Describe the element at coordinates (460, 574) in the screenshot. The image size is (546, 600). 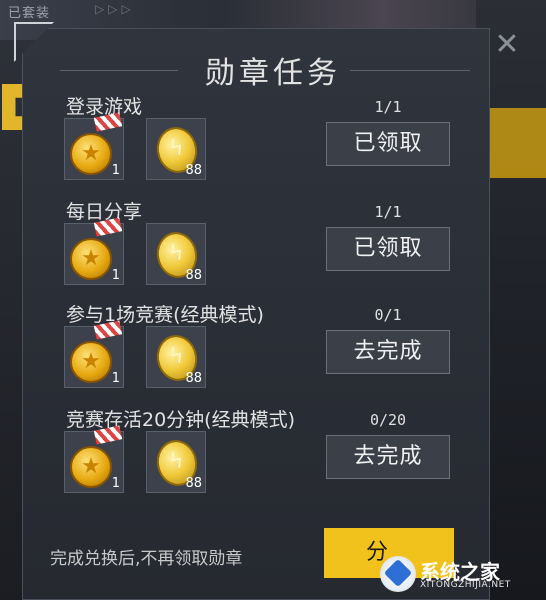
I see `watermark: 系统之家 XITONGZHIJIA.NET` at that location.